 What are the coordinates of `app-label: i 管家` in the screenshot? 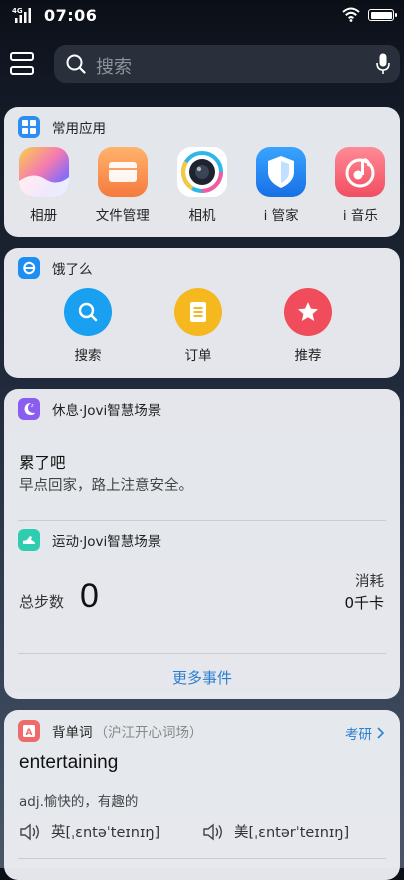 It's located at (281, 216).